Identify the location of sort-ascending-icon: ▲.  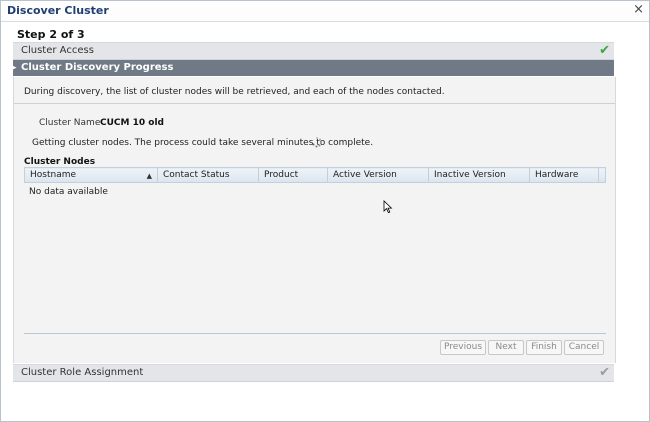
(149, 176).